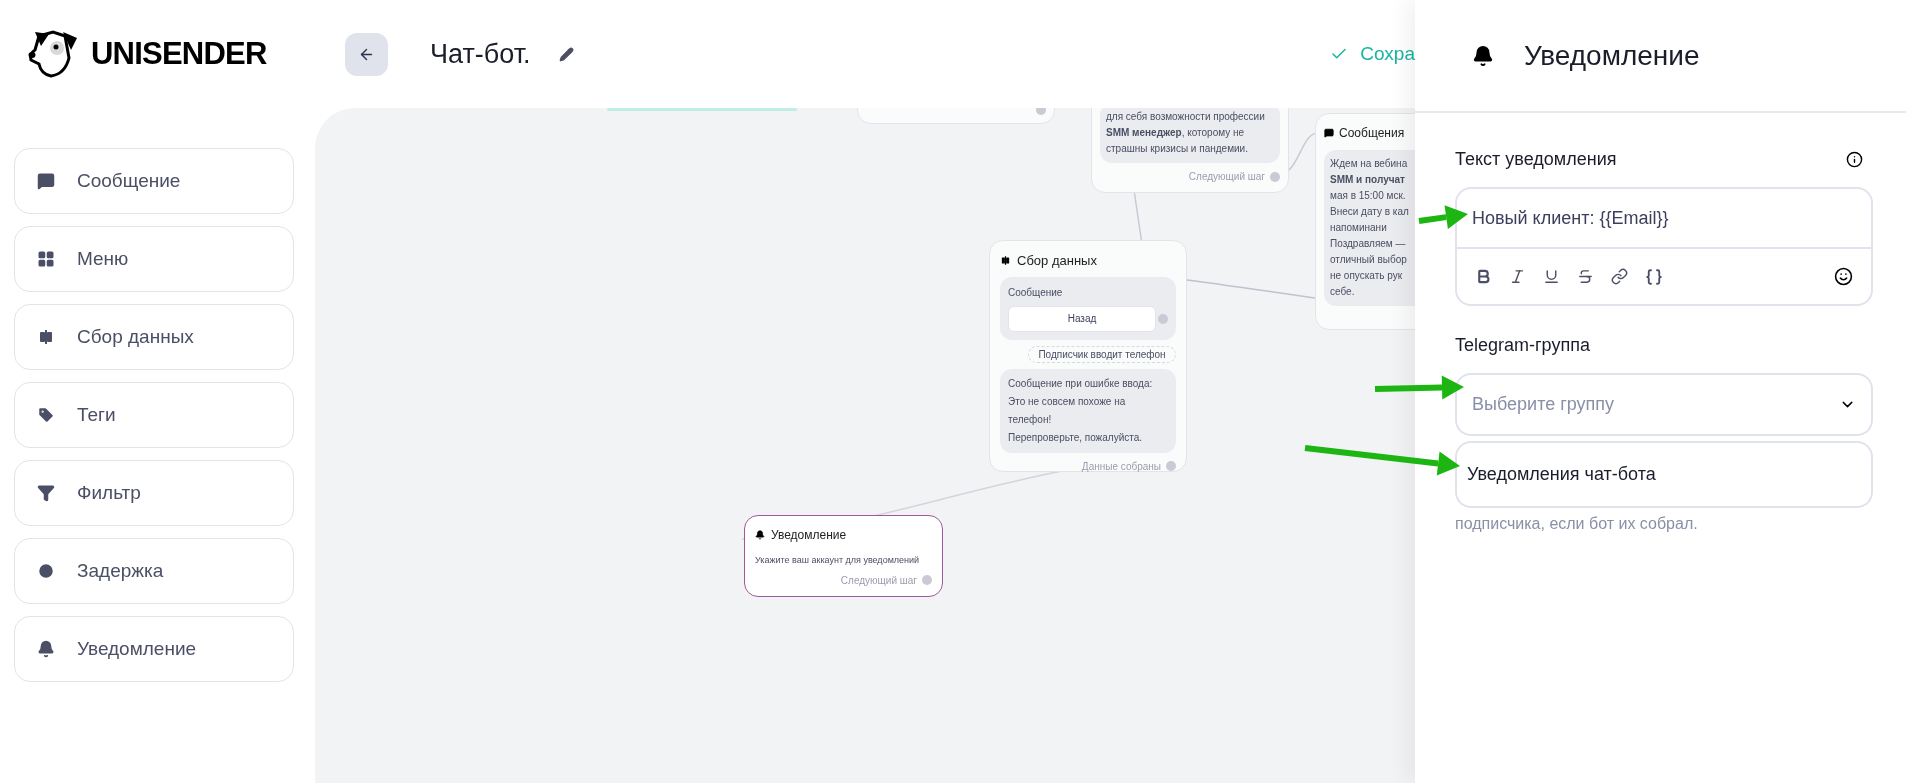 This screenshot has width=1906, height=783. Describe the element at coordinates (46, 259) in the screenshot. I see `grid-icon` at that location.